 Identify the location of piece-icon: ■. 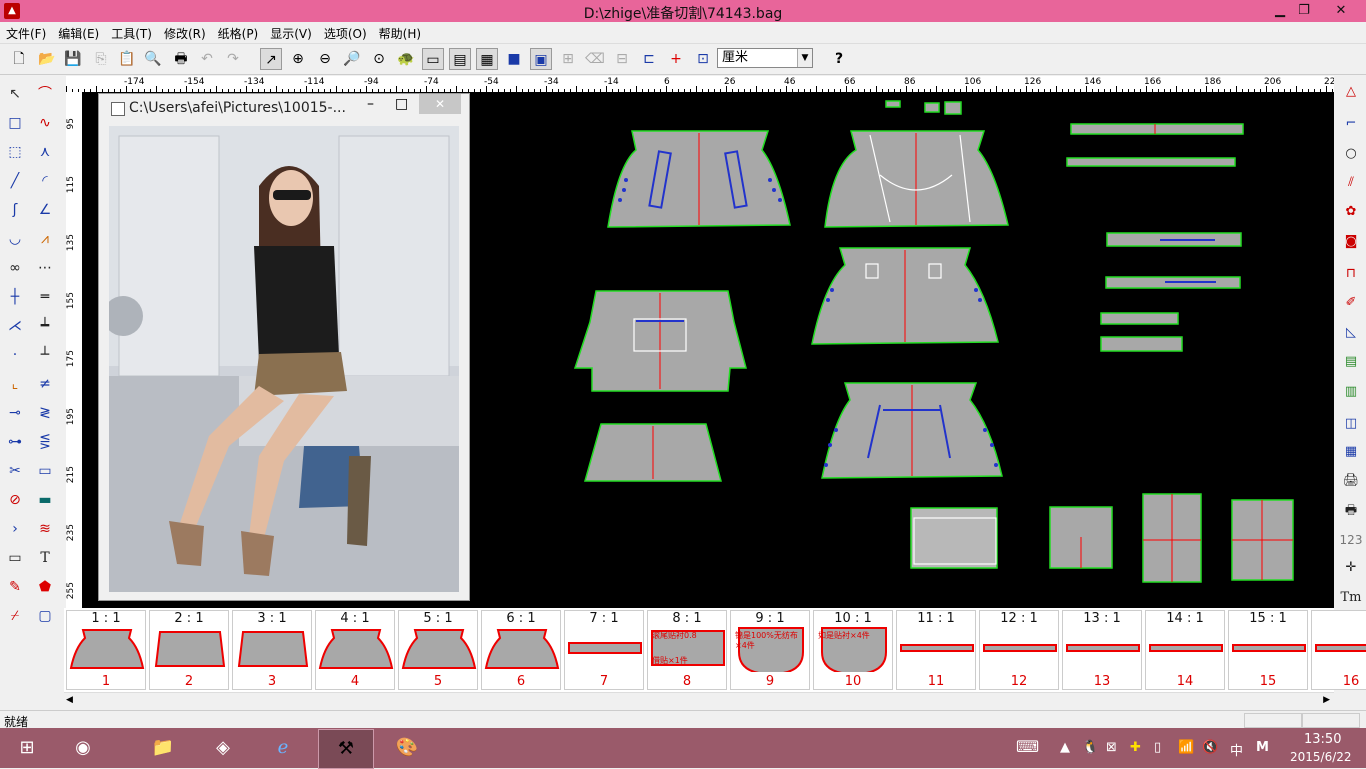
(514, 59).